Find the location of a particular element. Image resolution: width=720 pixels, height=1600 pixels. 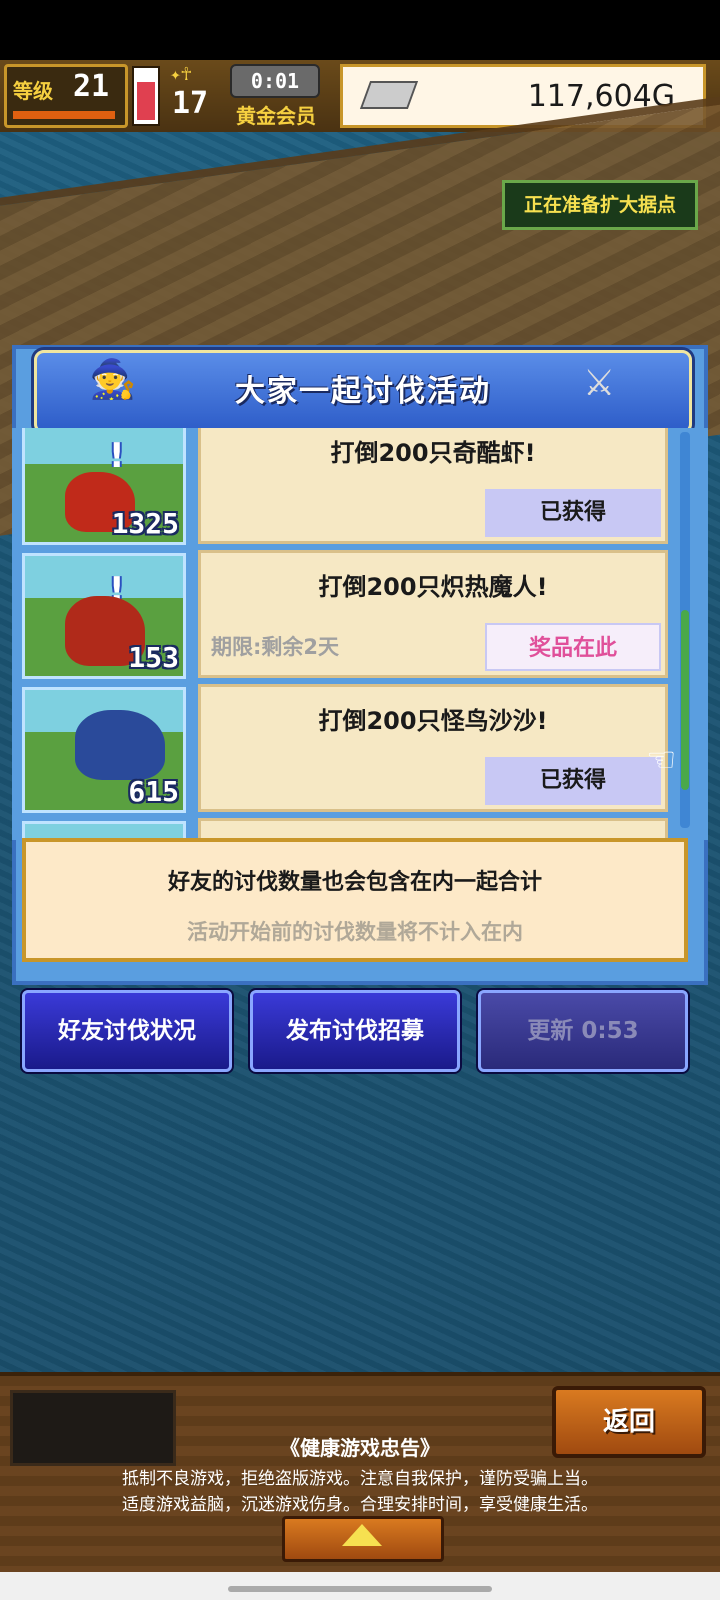

event-banner: 🧙 大家一起讨伐活动 ⚔ is located at coordinates (363, 392).